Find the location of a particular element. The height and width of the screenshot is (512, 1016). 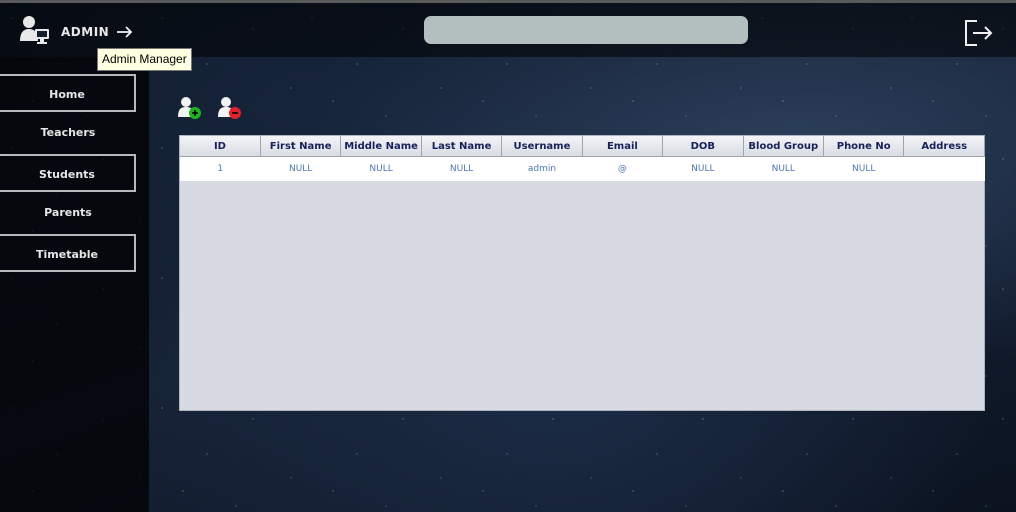

column-header-username: Username is located at coordinates (542, 146).